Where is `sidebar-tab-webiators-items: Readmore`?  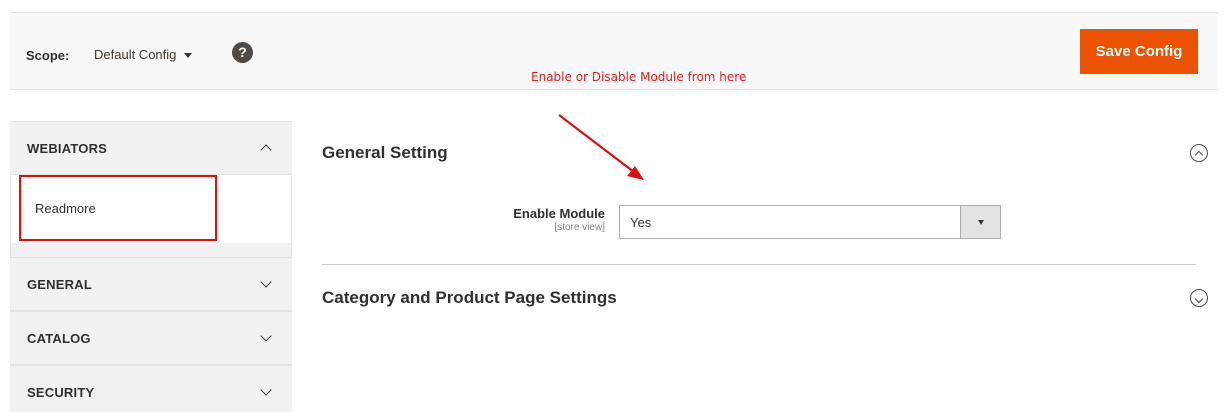 sidebar-tab-webiators-items: Readmore is located at coordinates (151, 209).